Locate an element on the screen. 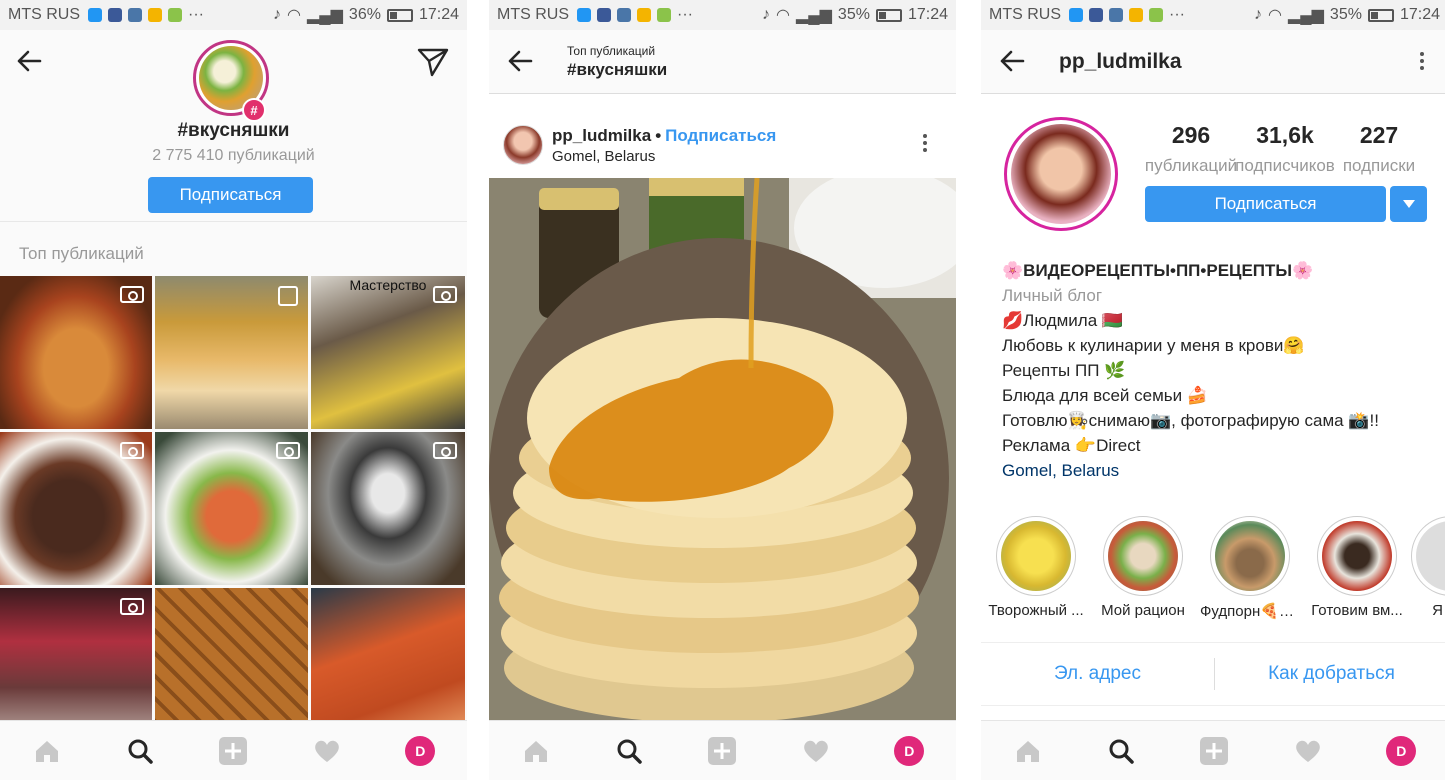 The height and width of the screenshot is (780, 1445). stat-value: 31,6k is located at coordinates (1285, 135).